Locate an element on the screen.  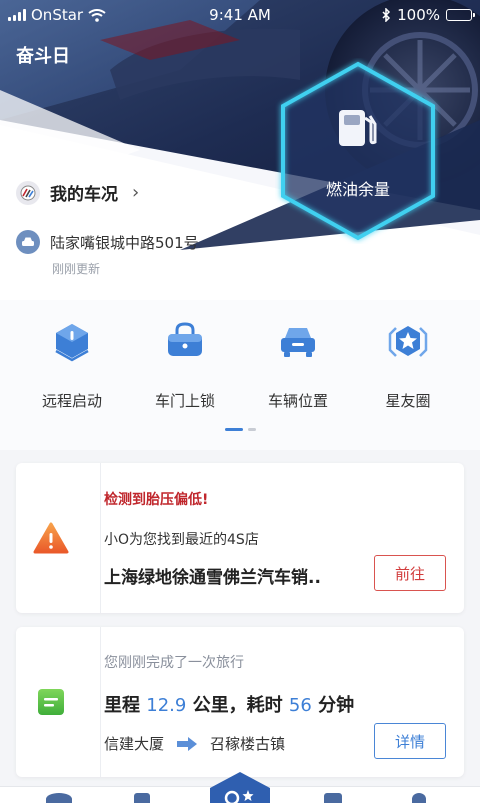
route-arrow-icon is located at coordinates (187, 743).